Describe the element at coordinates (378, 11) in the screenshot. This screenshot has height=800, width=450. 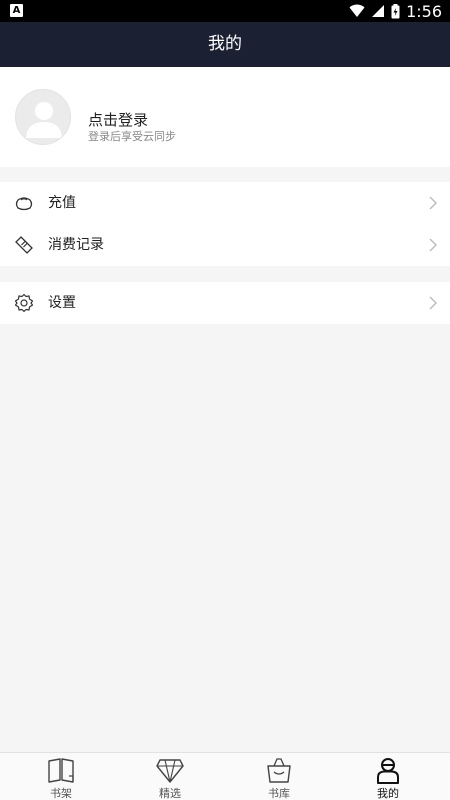
I see `signal-icon` at that location.